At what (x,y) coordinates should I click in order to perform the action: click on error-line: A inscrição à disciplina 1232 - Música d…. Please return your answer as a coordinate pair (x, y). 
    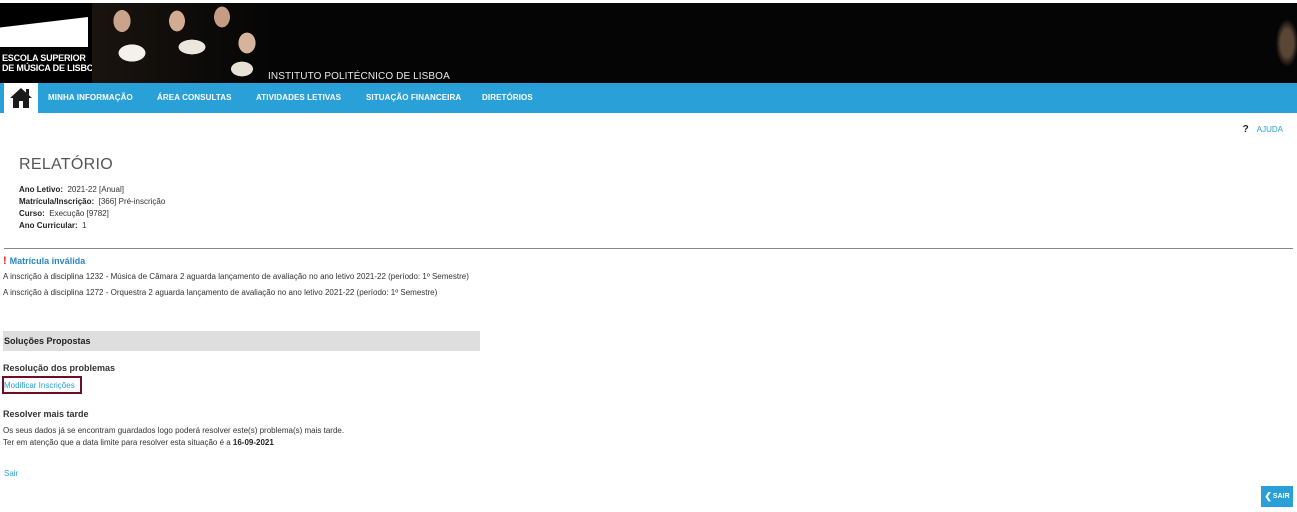
    Looking at the image, I should click on (236, 276).